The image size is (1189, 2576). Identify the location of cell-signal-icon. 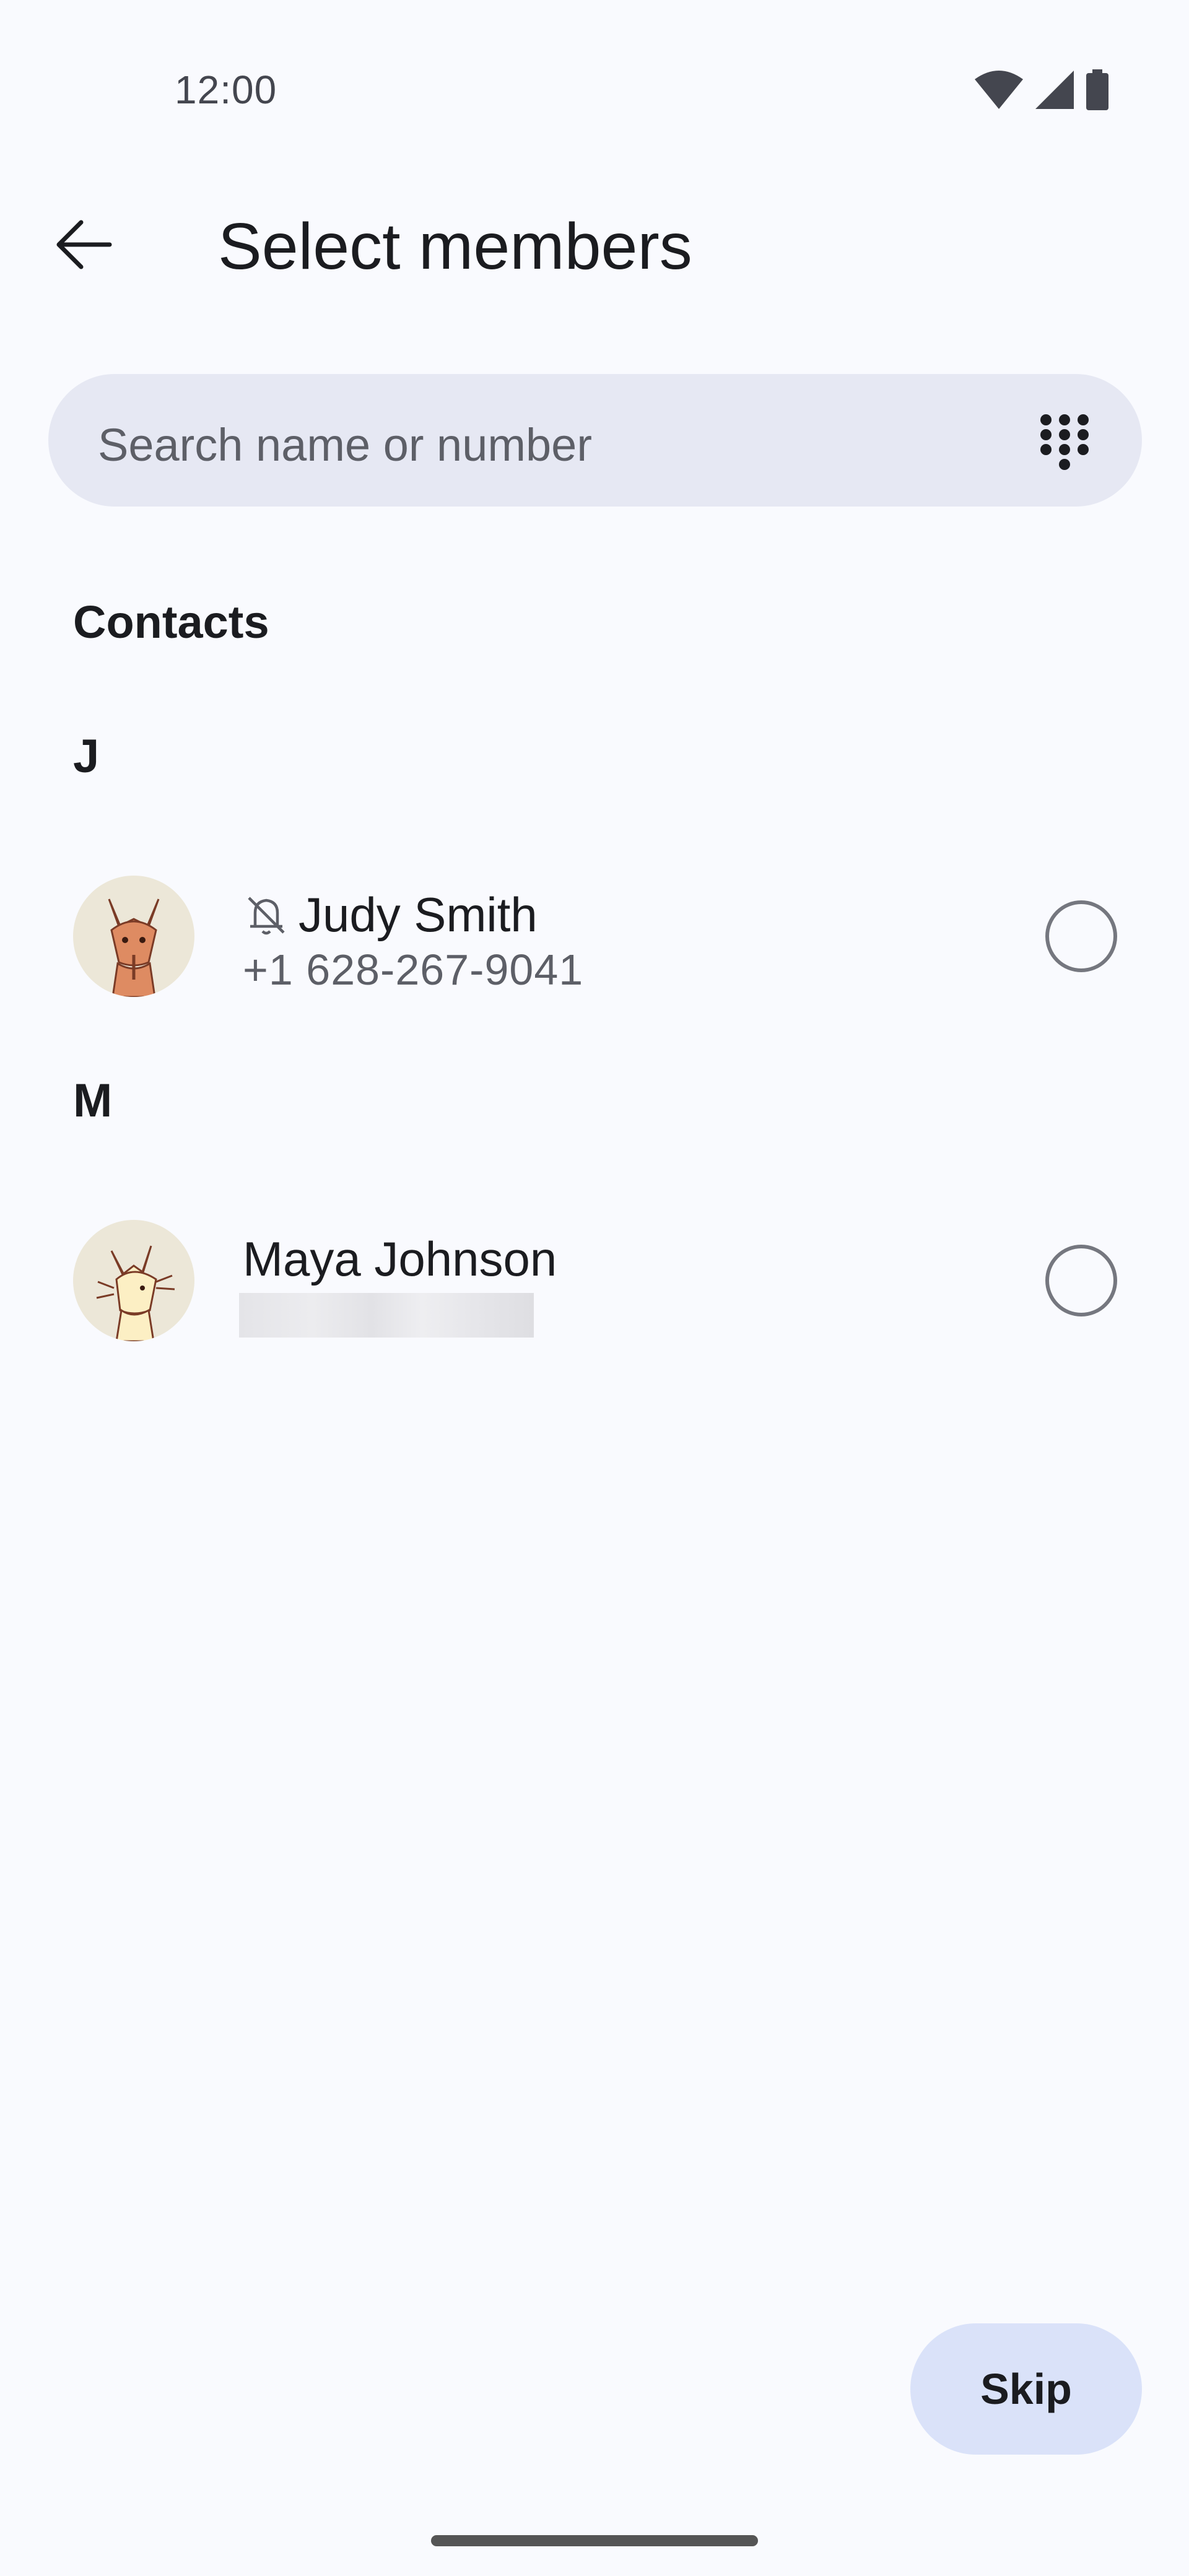
(1054, 90).